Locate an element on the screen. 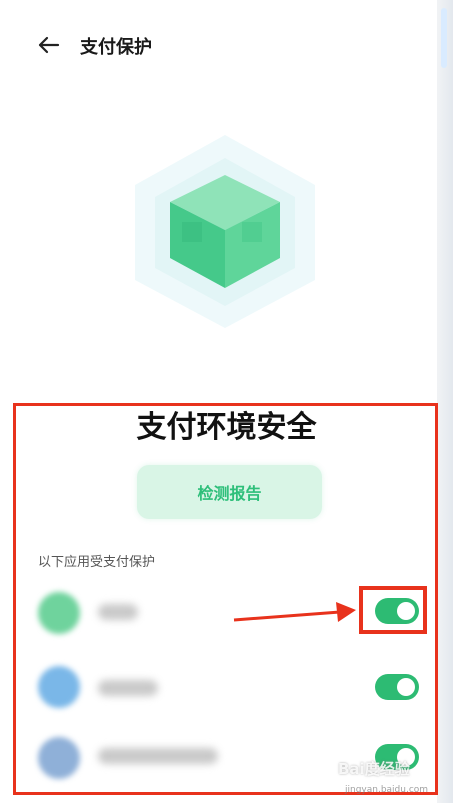  watermark-brand: Bai度经验 is located at coordinates (374, 769).